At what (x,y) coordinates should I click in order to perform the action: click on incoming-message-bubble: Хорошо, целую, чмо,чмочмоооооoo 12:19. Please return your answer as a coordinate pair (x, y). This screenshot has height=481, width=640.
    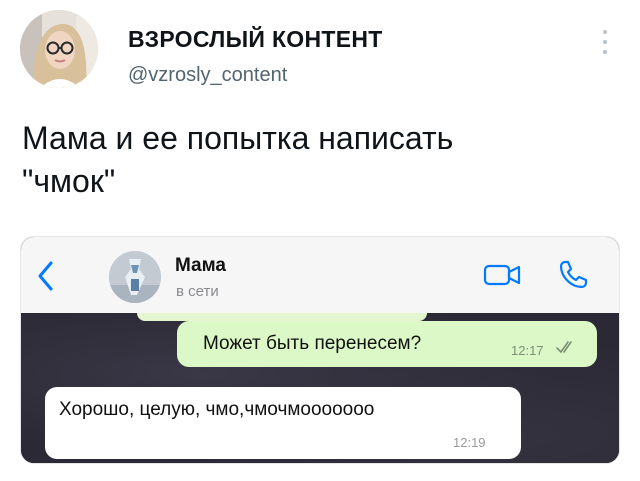
    Looking at the image, I should click on (283, 423).